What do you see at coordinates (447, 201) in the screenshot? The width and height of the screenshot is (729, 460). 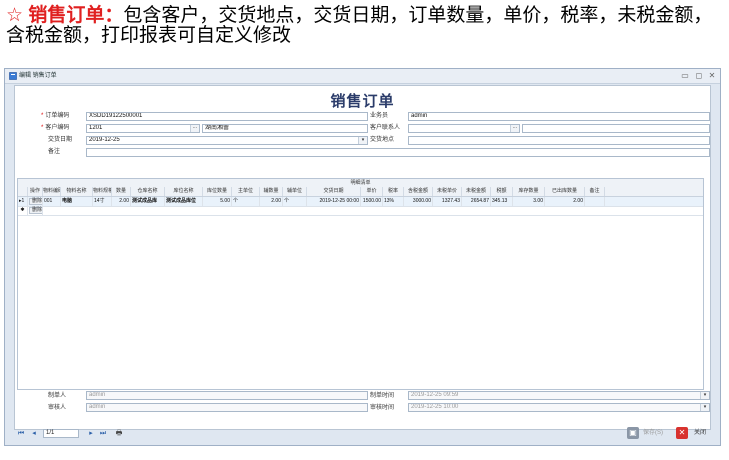 I see `grid-cell-price-notax: 1327.43` at bounding box center [447, 201].